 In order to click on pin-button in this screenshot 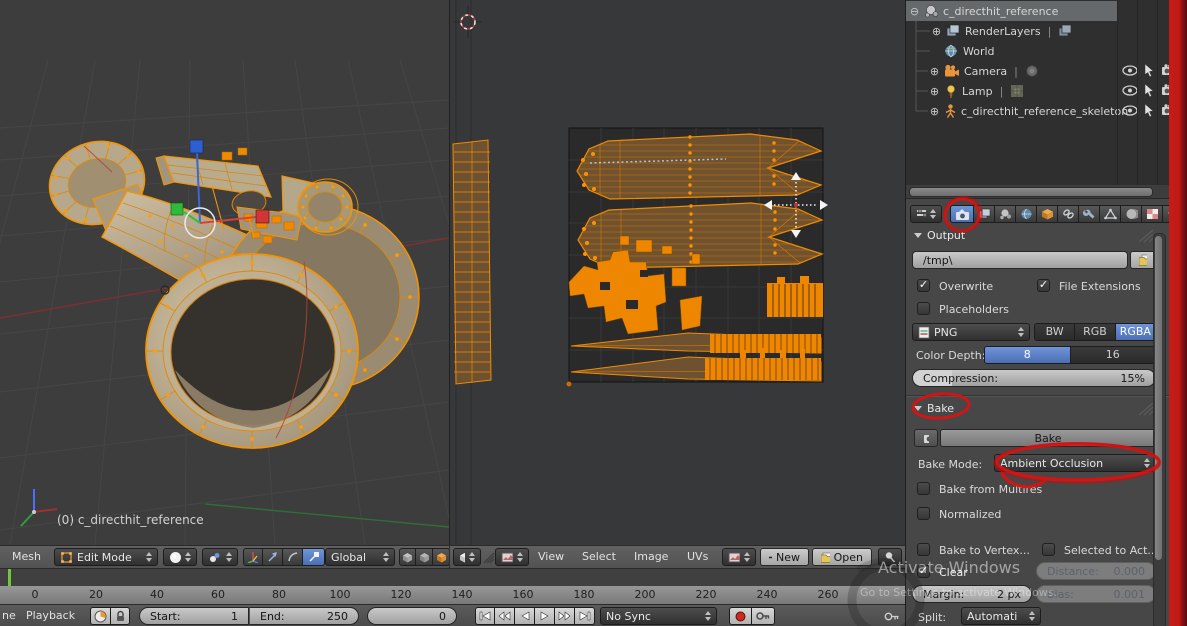, I will do `click(890, 557)`.